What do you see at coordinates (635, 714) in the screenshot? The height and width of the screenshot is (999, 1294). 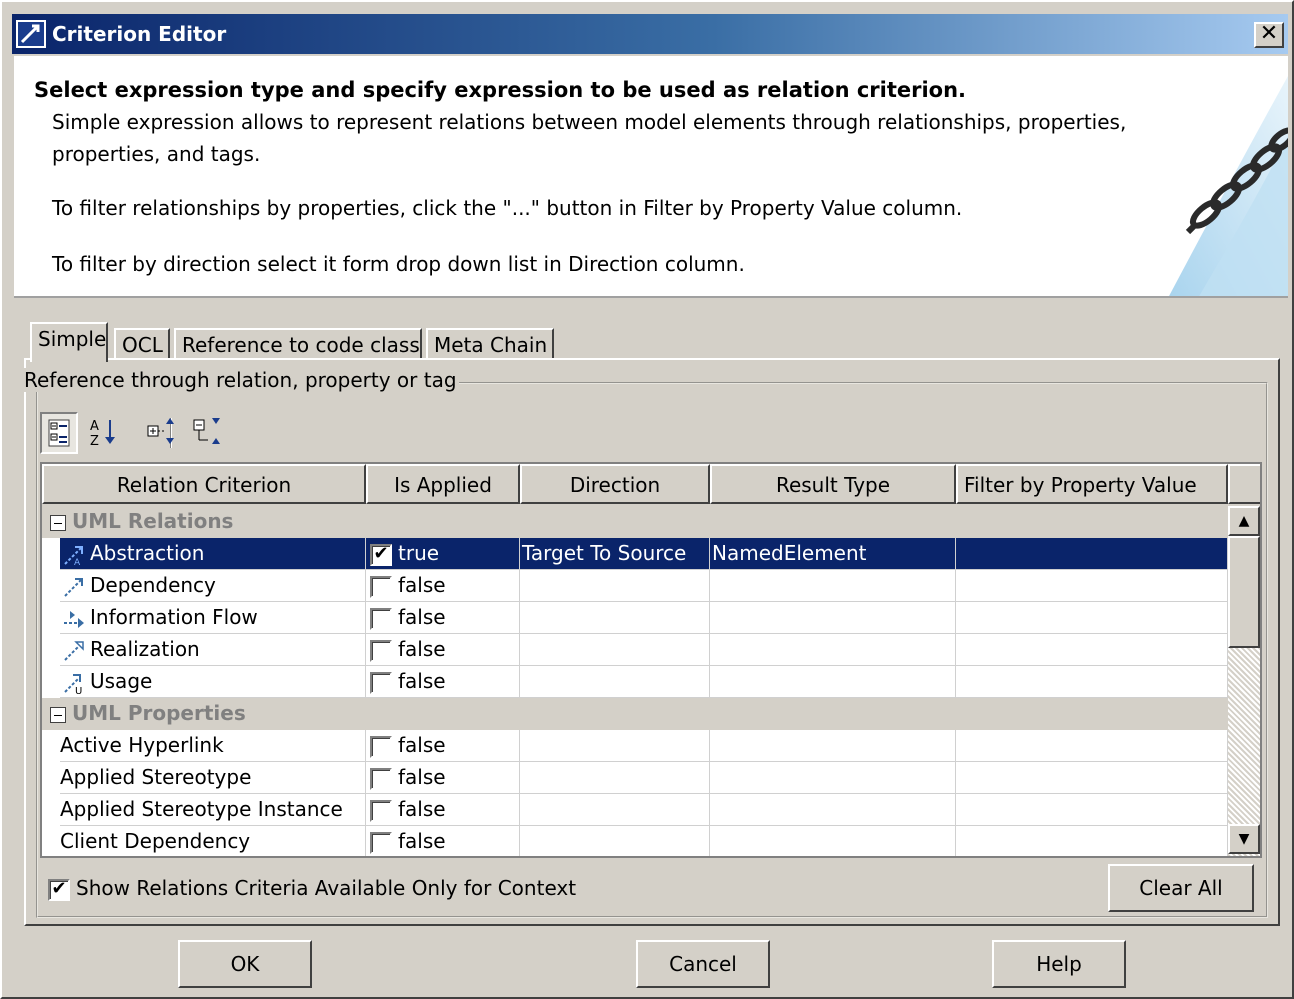 I see `group-row-uml-properties: UML Properties` at bounding box center [635, 714].